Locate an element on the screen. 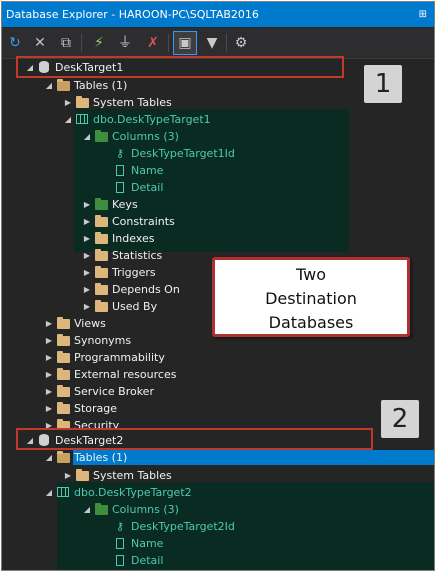  tree-label: Programmability is located at coordinates (119, 357).